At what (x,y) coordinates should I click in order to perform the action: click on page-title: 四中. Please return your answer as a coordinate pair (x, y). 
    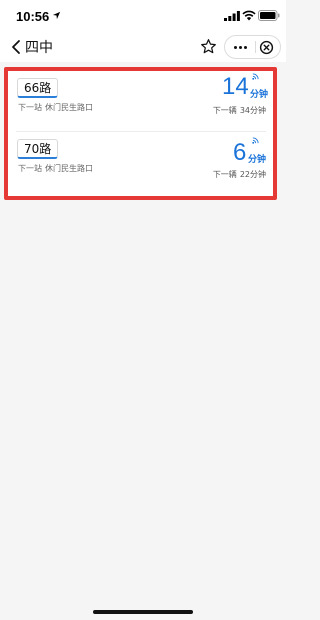
    Looking at the image, I should click on (39, 48).